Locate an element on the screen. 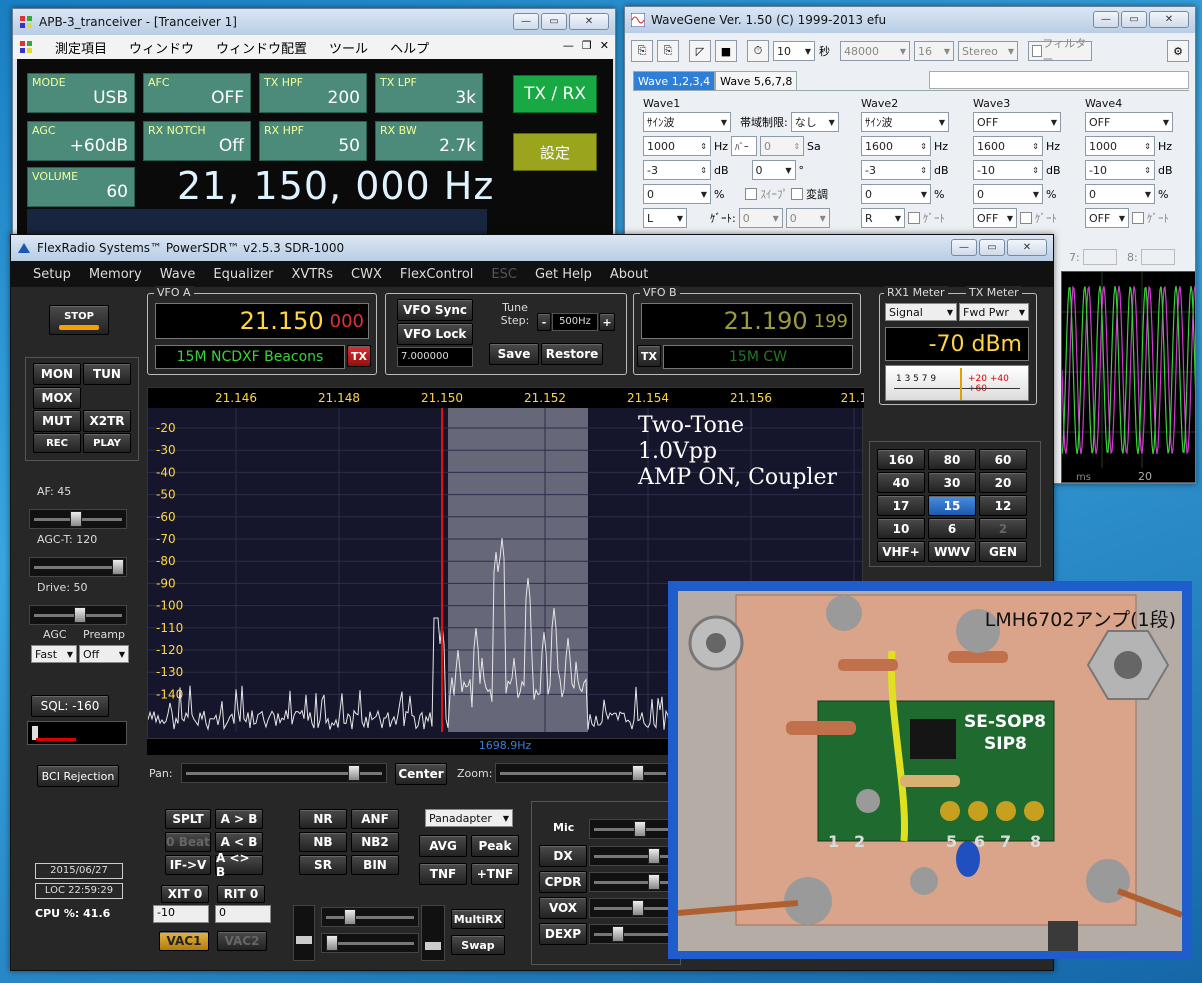  mode-cell: MODE USB is located at coordinates (81, 93).